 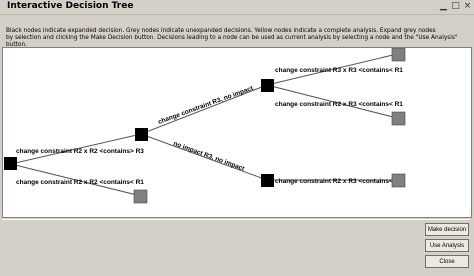 I want to click on close-button: Close, so click(x=447, y=261).